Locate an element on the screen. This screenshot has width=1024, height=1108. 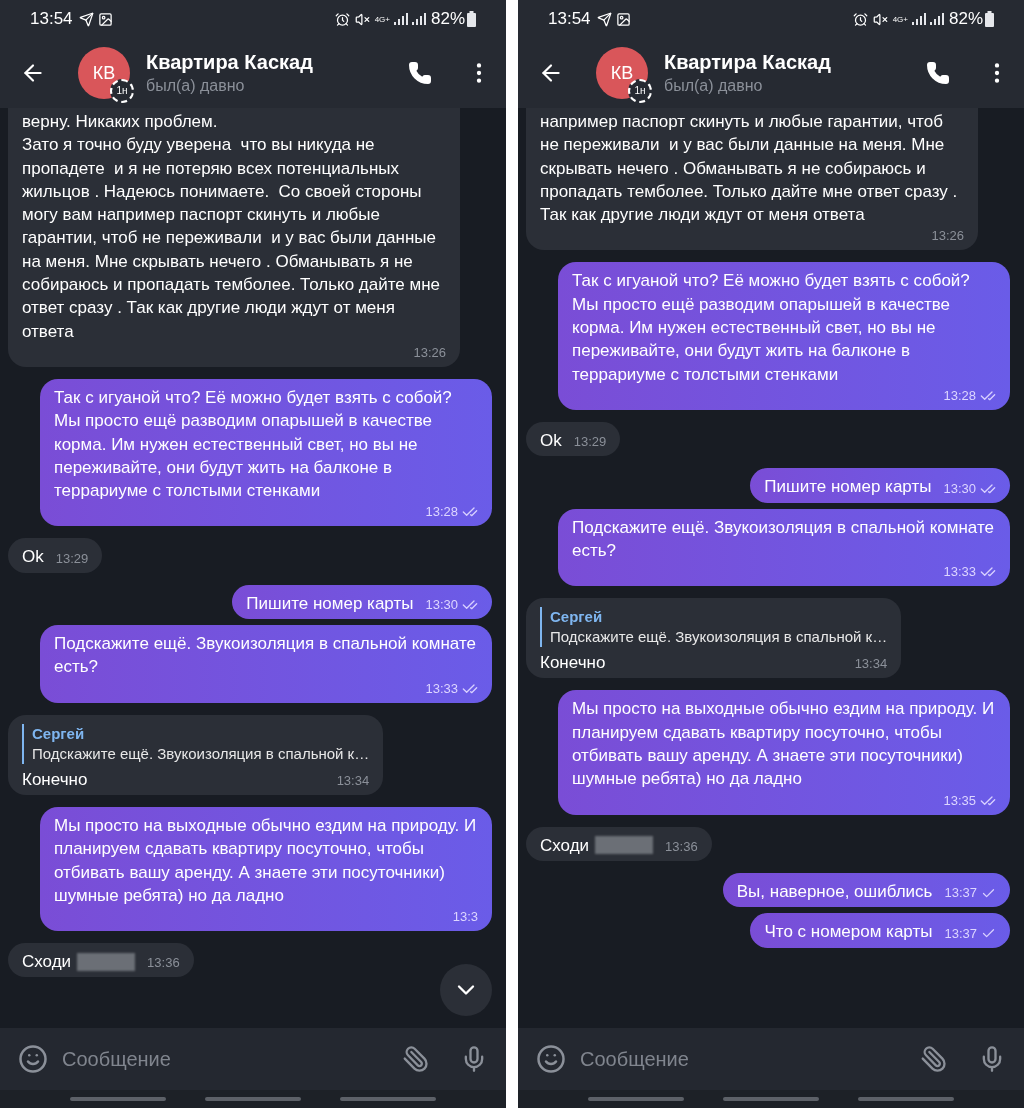
scroll-down-button is located at coordinates (466, 990).